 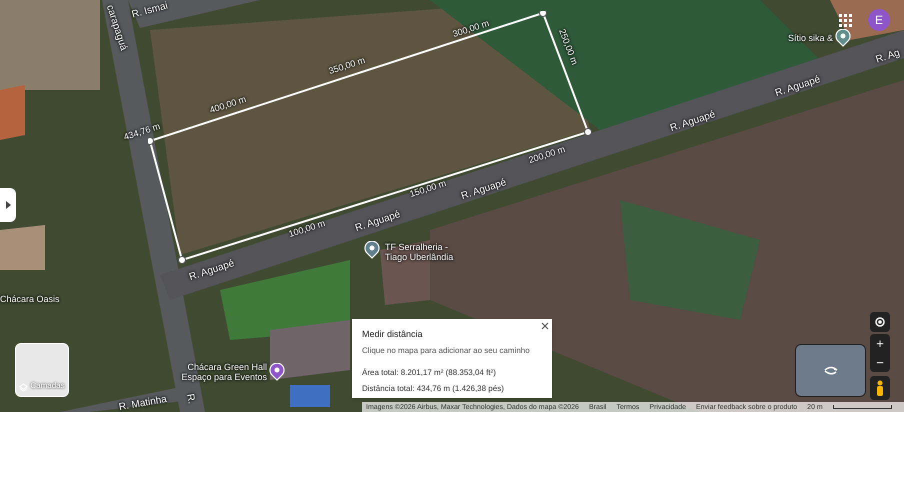 What do you see at coordinates (228, 105) in the screenshot?
I see `distance-label: 400,00 m` at bounding box center [228, 105].